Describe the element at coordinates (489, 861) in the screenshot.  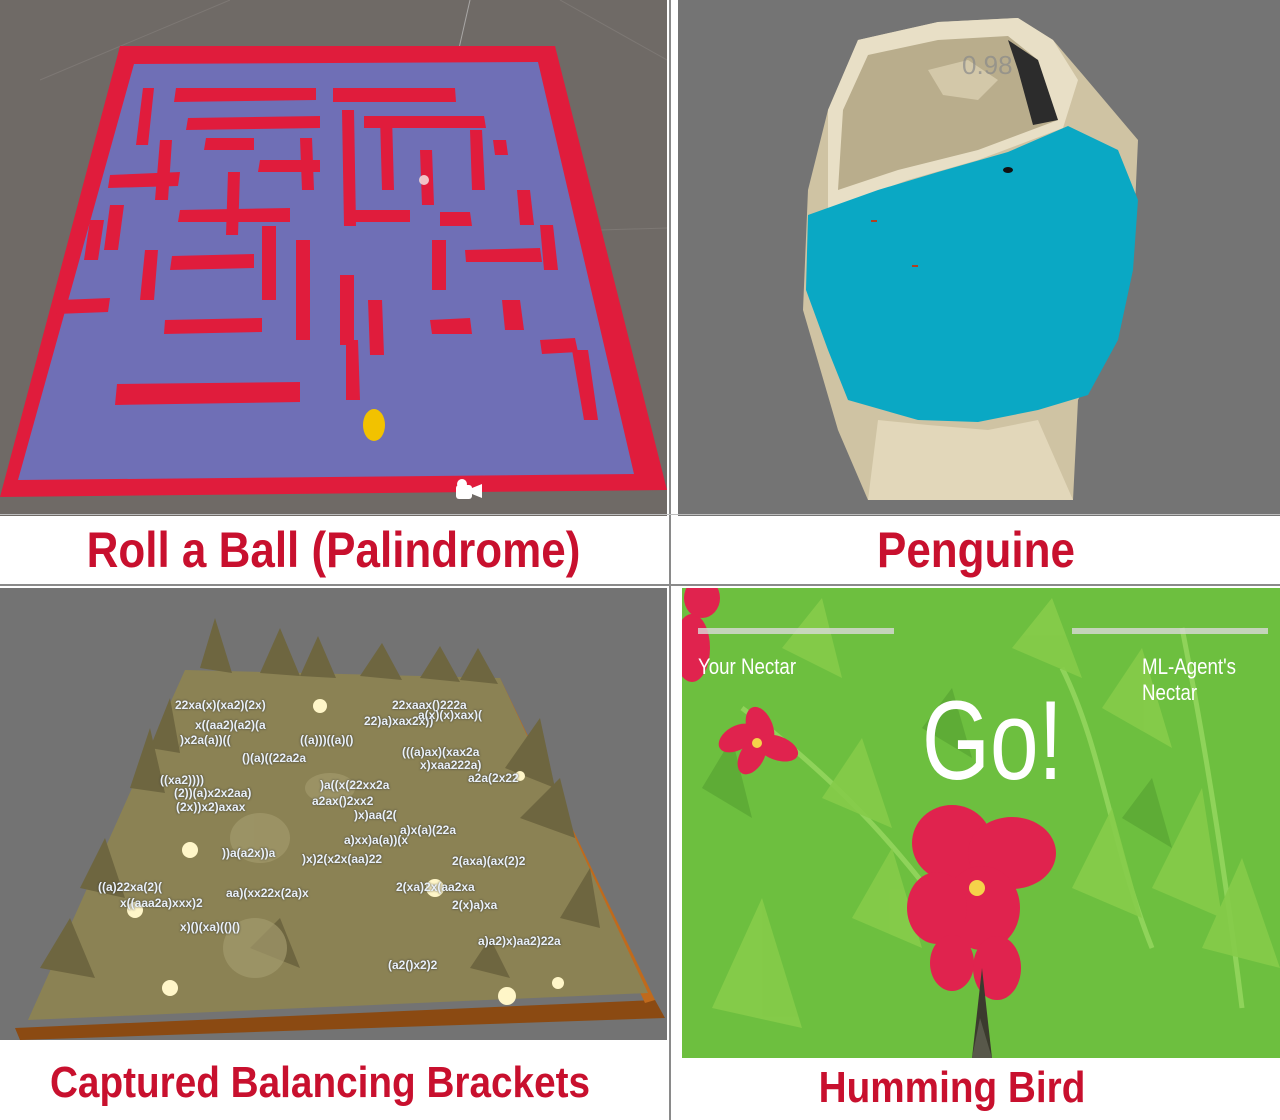
I see `bracket-expression: 2(axa)(ax(2)2` at that location.